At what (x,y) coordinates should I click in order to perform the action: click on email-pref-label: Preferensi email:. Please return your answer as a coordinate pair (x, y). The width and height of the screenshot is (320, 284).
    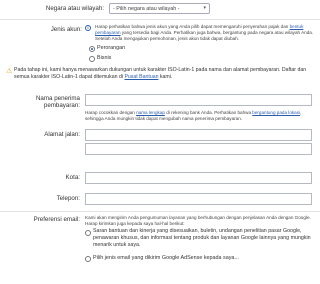
    Looking at the image, I should click on (56, 219).